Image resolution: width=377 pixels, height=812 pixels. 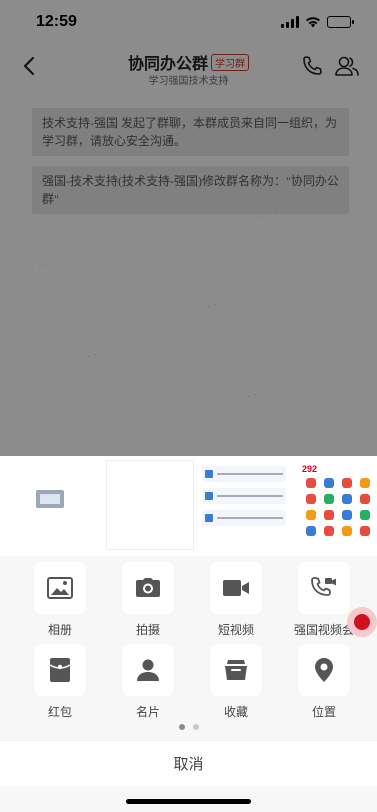 I want to click on app-location: 位置, so click(x=324, y=682).